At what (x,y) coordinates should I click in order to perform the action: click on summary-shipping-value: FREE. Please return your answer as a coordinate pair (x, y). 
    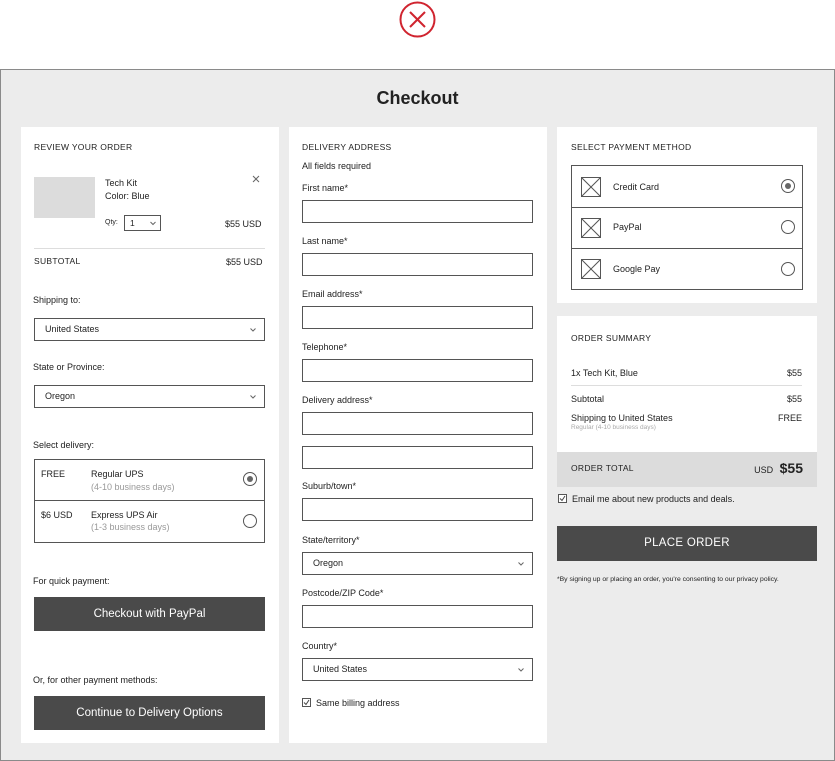
    Looking at the image, I should click on (789, 418).